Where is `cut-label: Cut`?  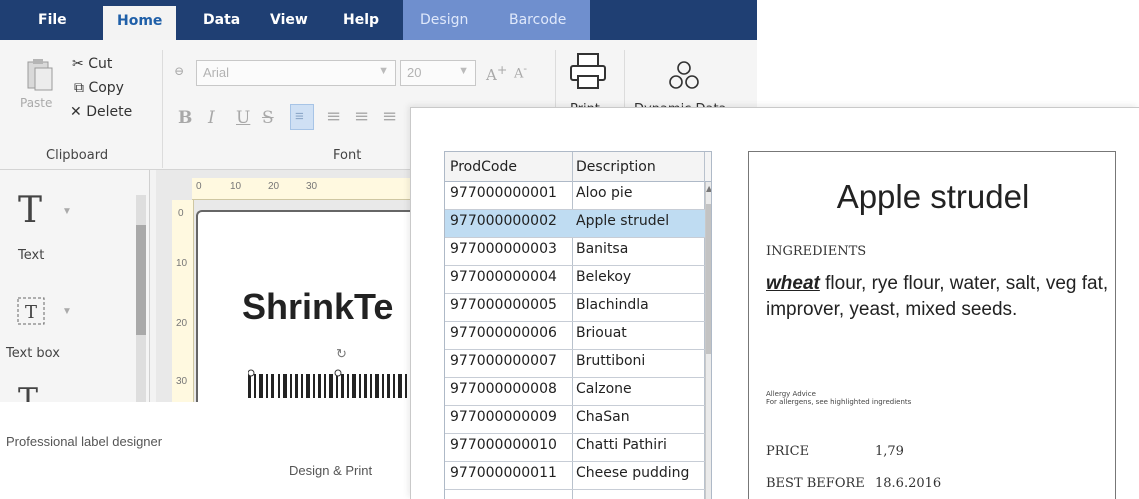
cut-label: Cut is located at coordinates (100, 64).